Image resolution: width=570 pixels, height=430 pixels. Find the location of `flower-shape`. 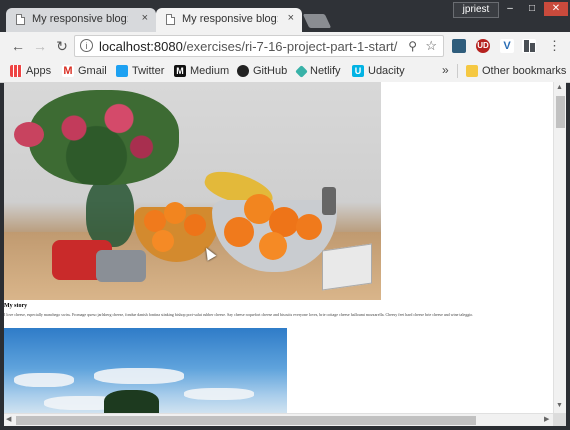

flower-shape is located at coordinates (29, 134).